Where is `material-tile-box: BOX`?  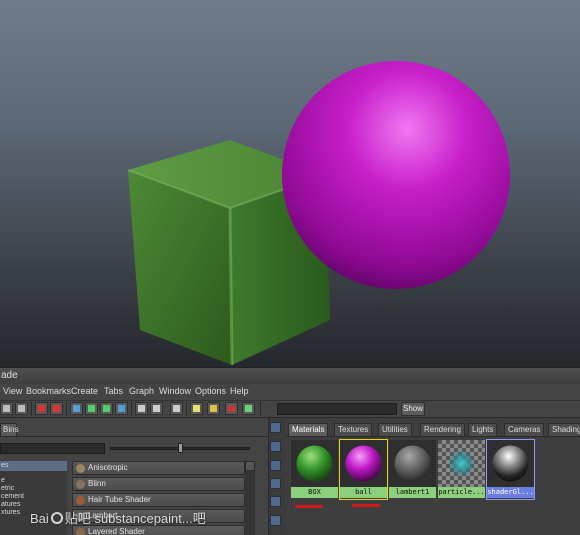 material-tile-box: BOX is located at coordinates (314, 469).